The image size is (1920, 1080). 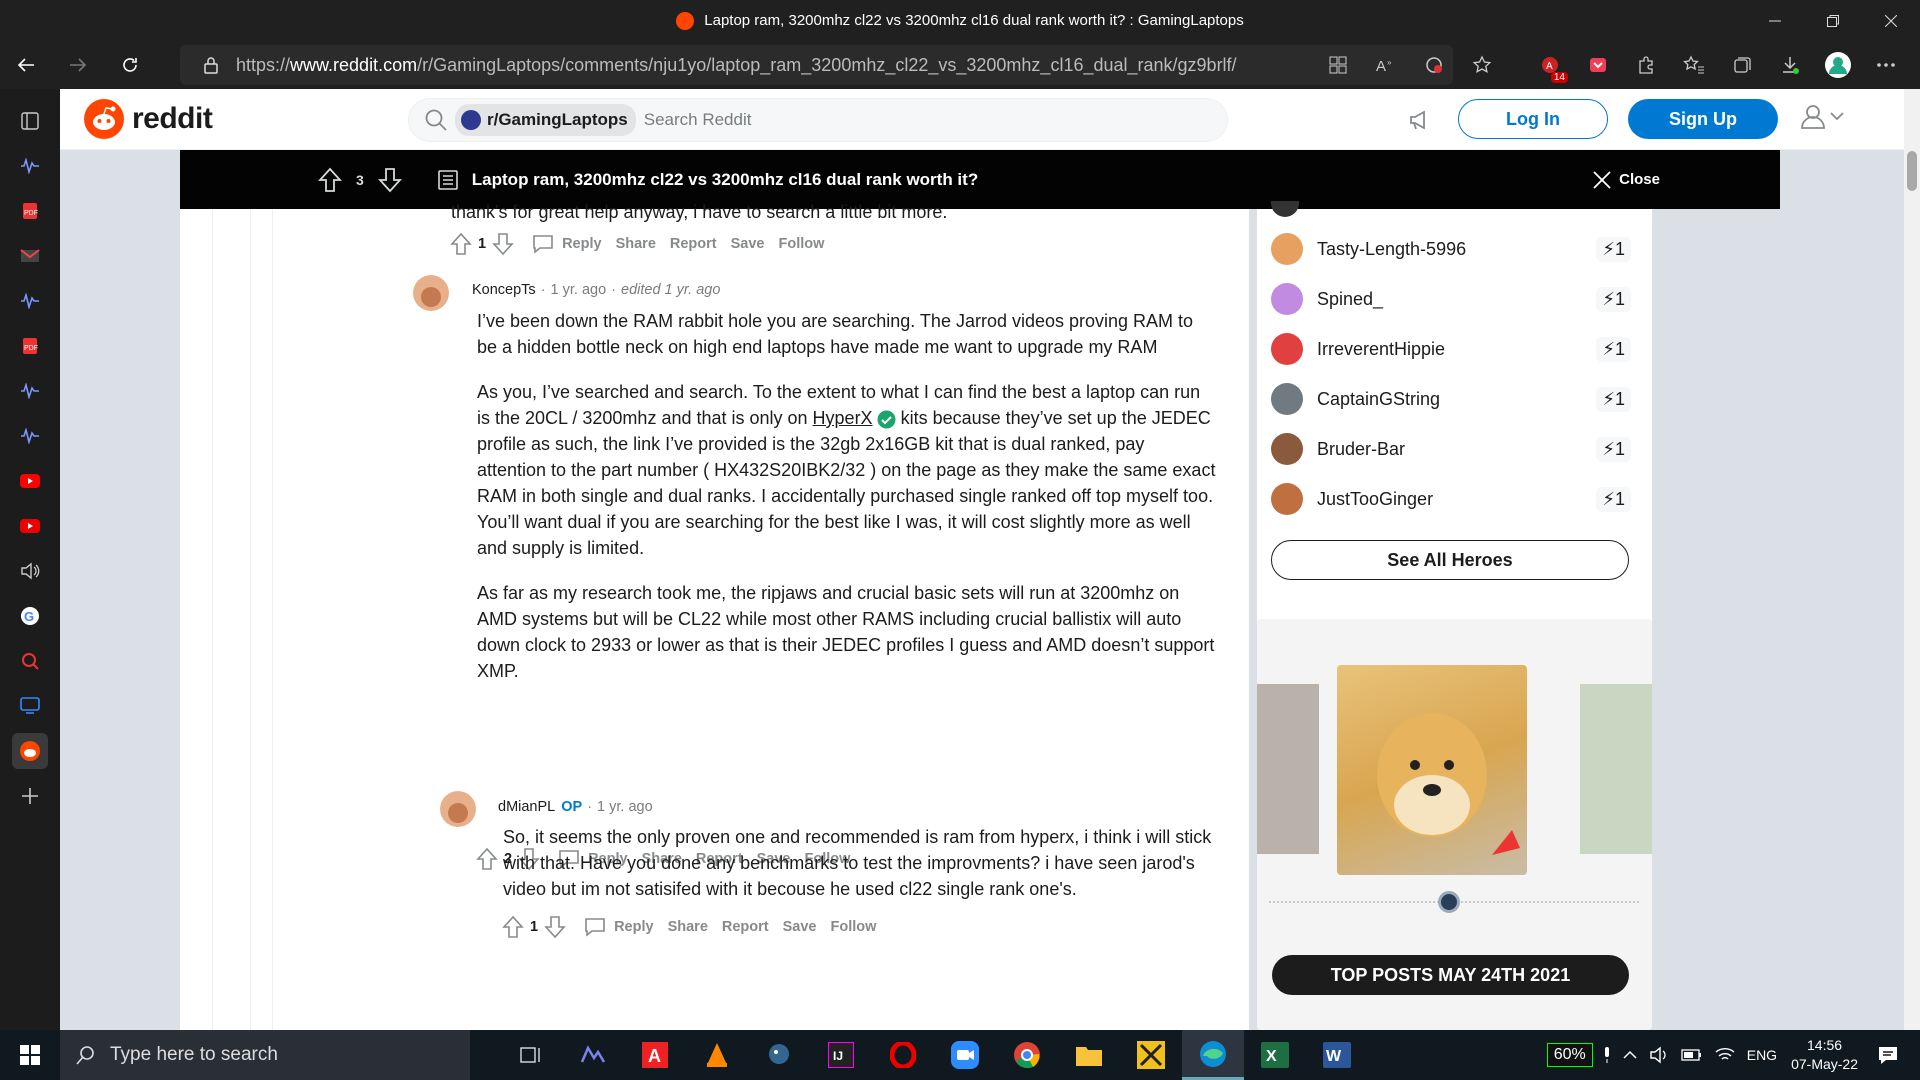 What do you see at coordinates (1386, 65) in the screenshot?
I see `read-aloud-icon: A»` at bounding box center [1386, 65].